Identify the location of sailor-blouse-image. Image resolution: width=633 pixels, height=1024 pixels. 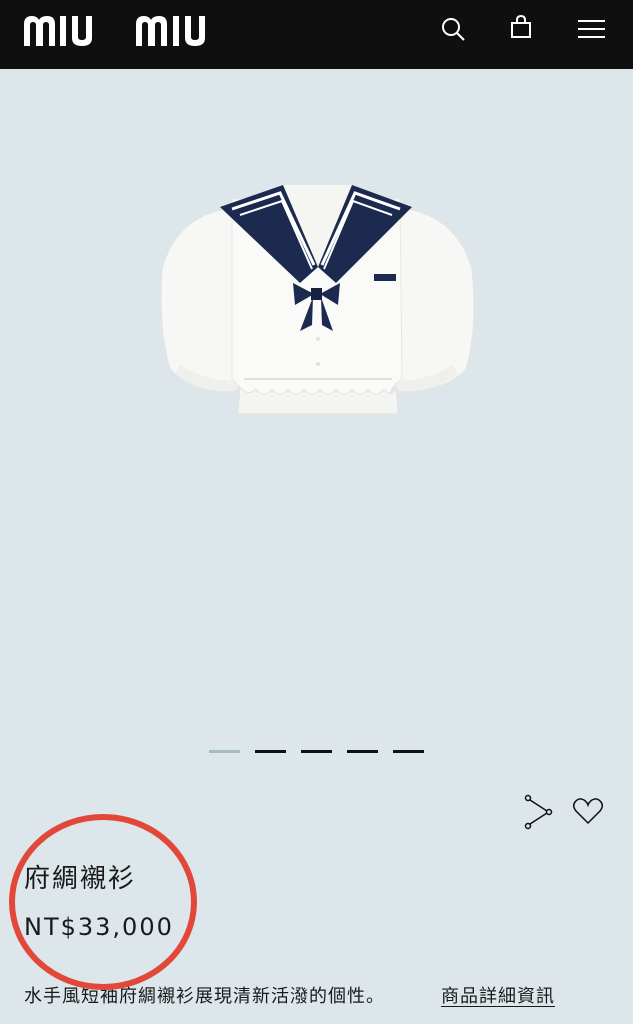
(317, 300).